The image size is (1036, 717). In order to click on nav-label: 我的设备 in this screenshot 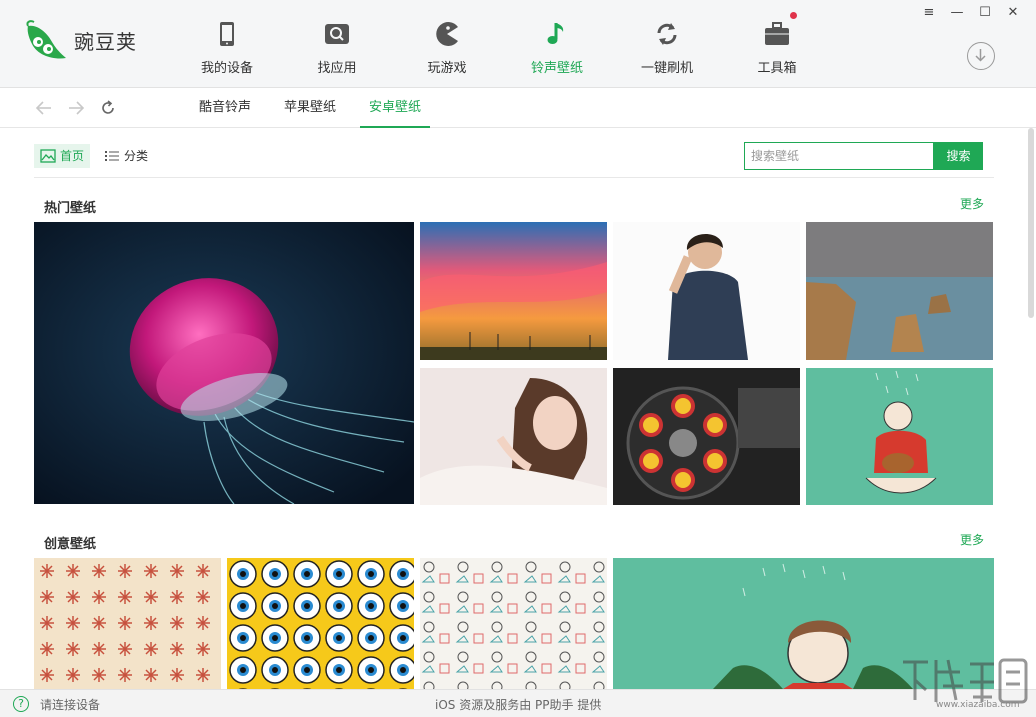, I will do `click(226, 68)`.